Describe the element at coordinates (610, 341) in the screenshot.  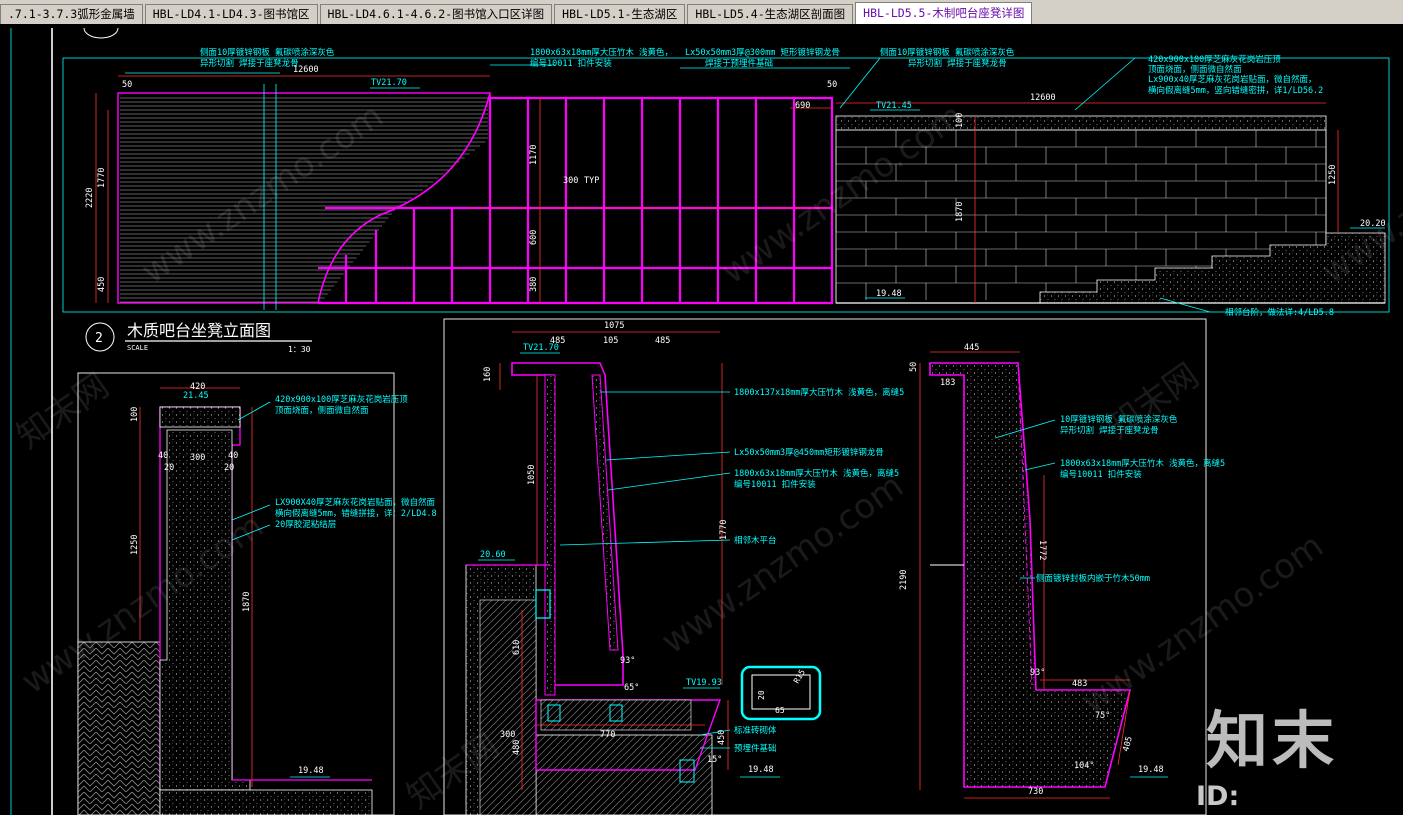
I see `dim-105: 105` at that location.